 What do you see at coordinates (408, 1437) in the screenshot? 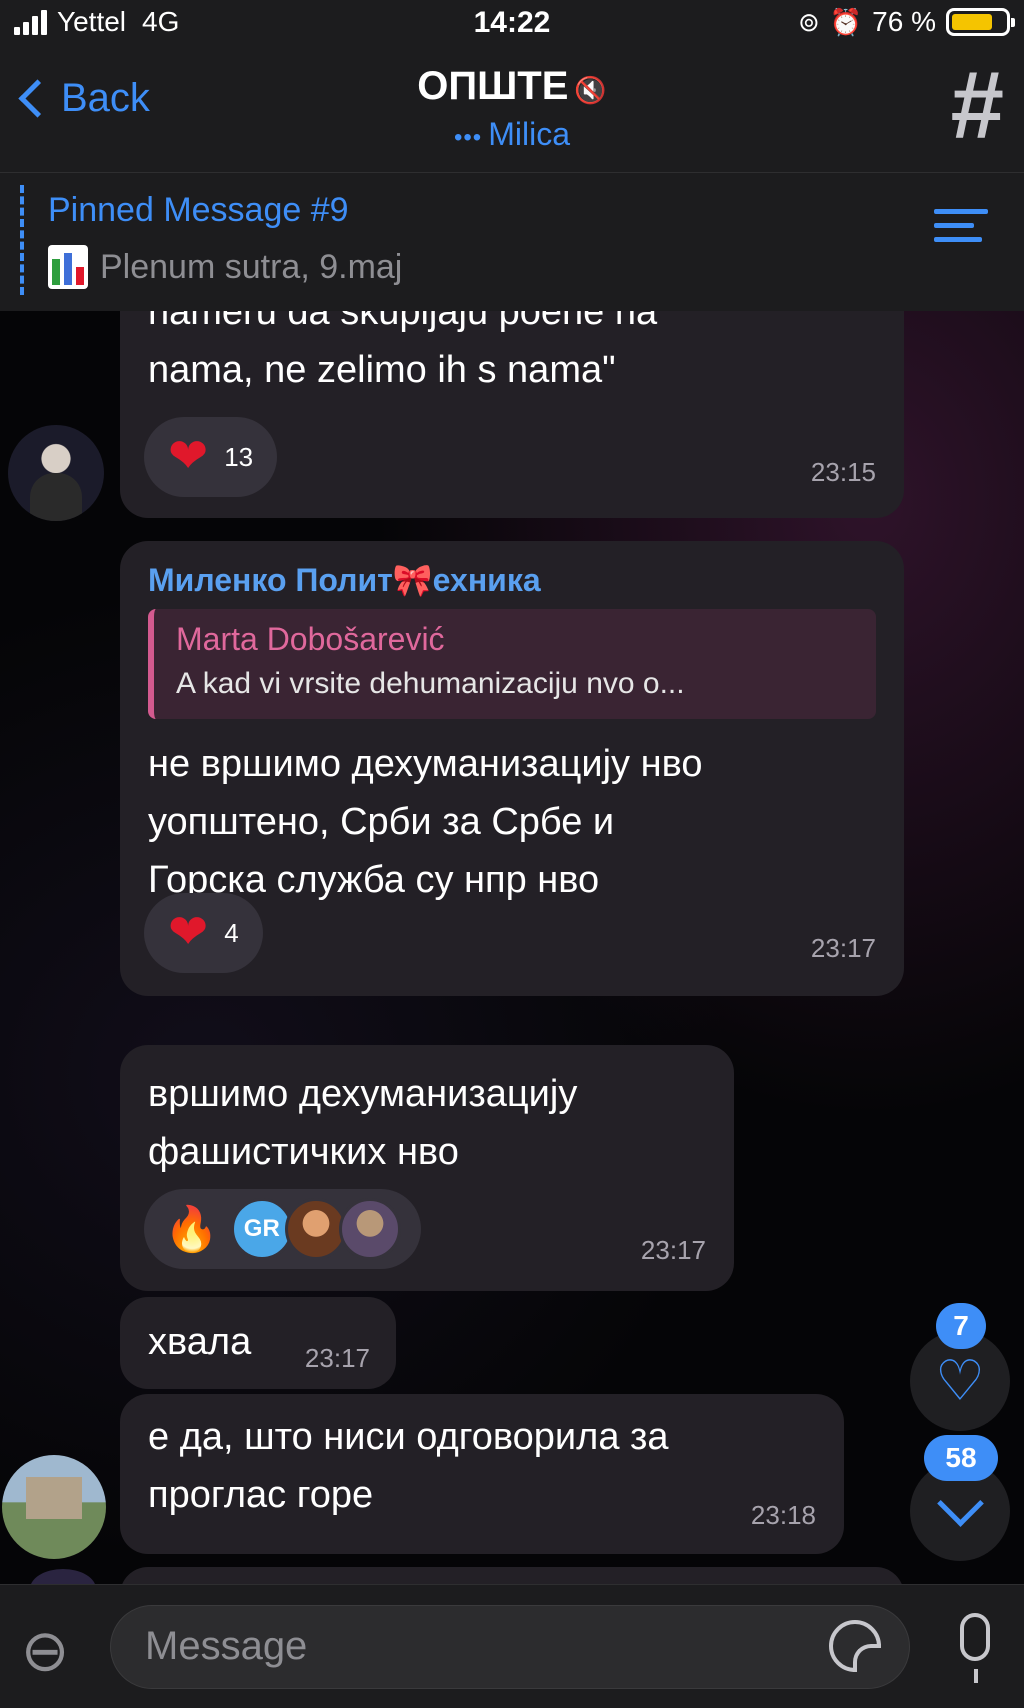
I see `message-line: е да, што ниси одговорила за` at bounding box center [408, 1437].